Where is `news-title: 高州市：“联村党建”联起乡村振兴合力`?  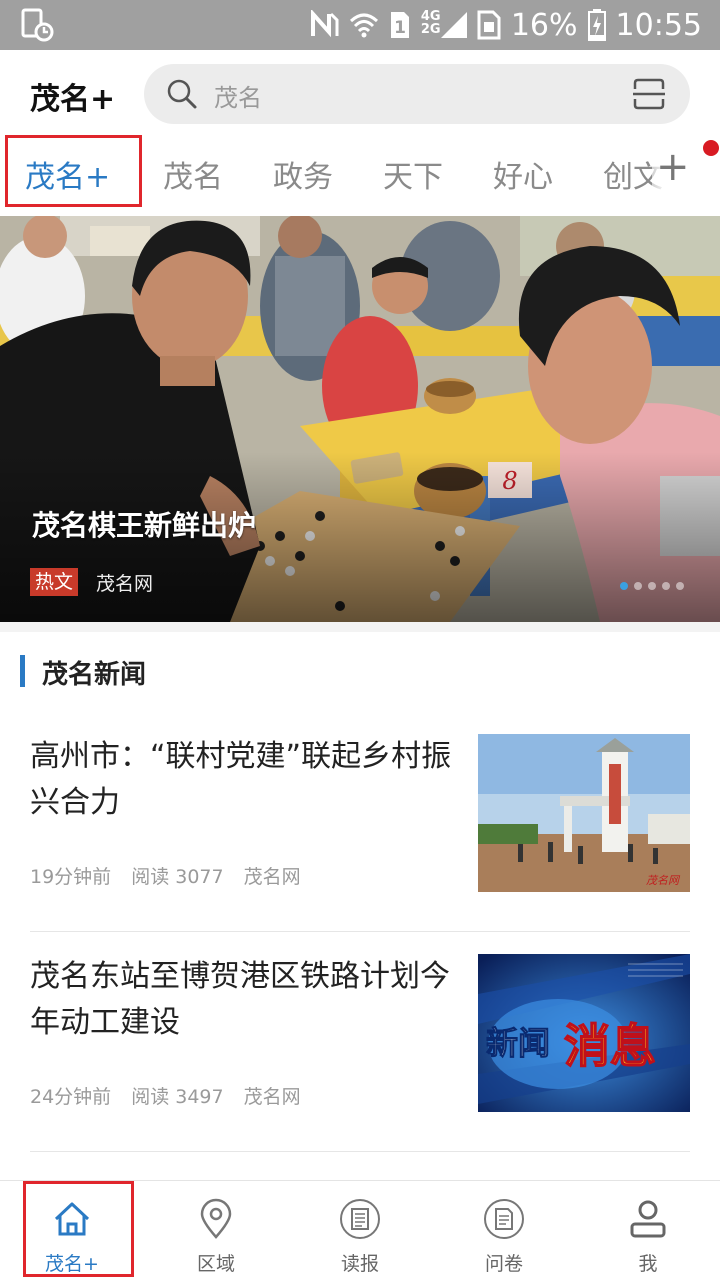
news-title: 高州市：“联村党建”联起乡村振兴合力 is located at coordinates (245, 780).